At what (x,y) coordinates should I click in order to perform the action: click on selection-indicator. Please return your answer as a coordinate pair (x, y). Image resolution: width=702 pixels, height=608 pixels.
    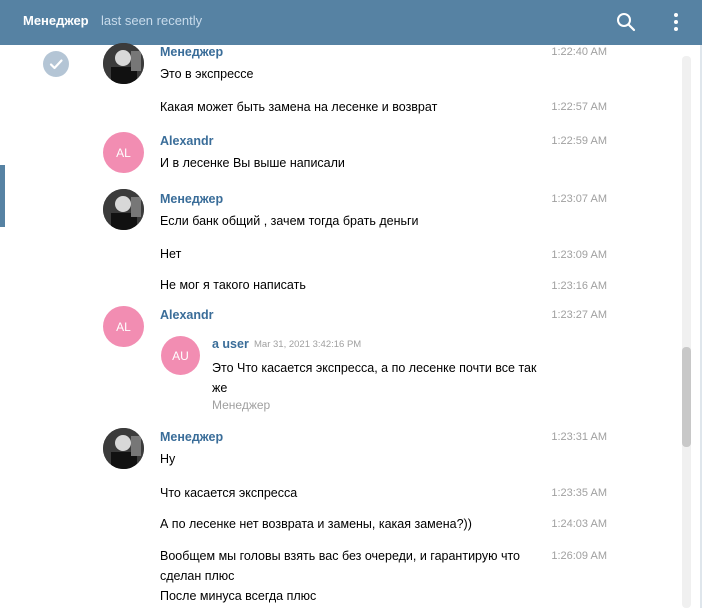
    Looking at the image, I should click on (2, 196).